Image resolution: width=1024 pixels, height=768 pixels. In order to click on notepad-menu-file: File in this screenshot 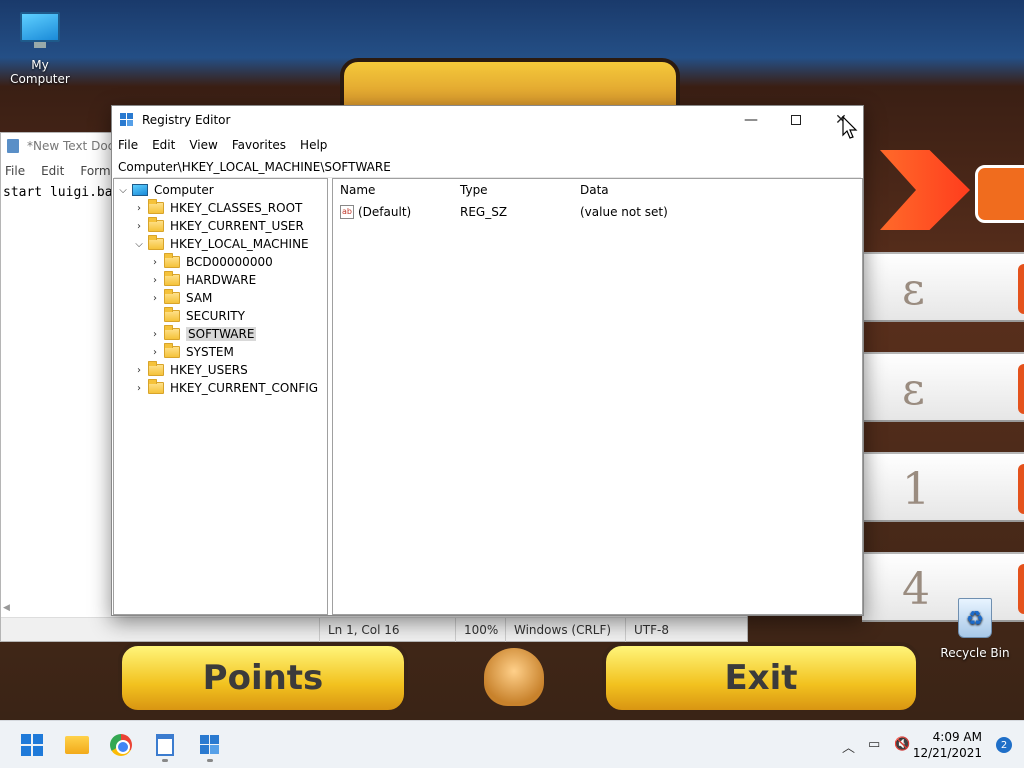, I will do `click(15, 171)`.